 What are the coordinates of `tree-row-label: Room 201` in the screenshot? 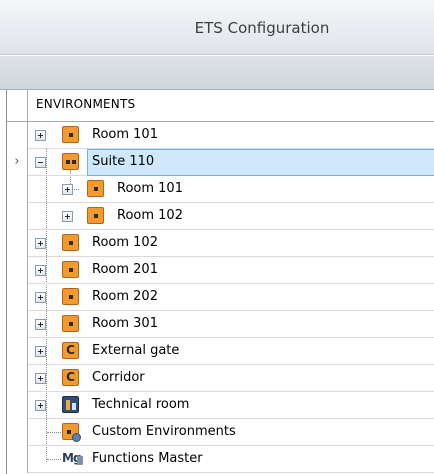 It's located at (125, 269).